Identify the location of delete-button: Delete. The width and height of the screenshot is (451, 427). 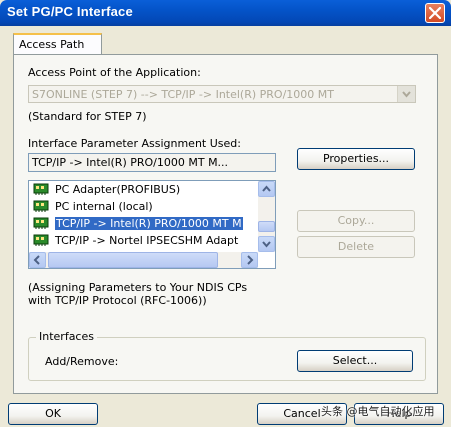
(356, 247).